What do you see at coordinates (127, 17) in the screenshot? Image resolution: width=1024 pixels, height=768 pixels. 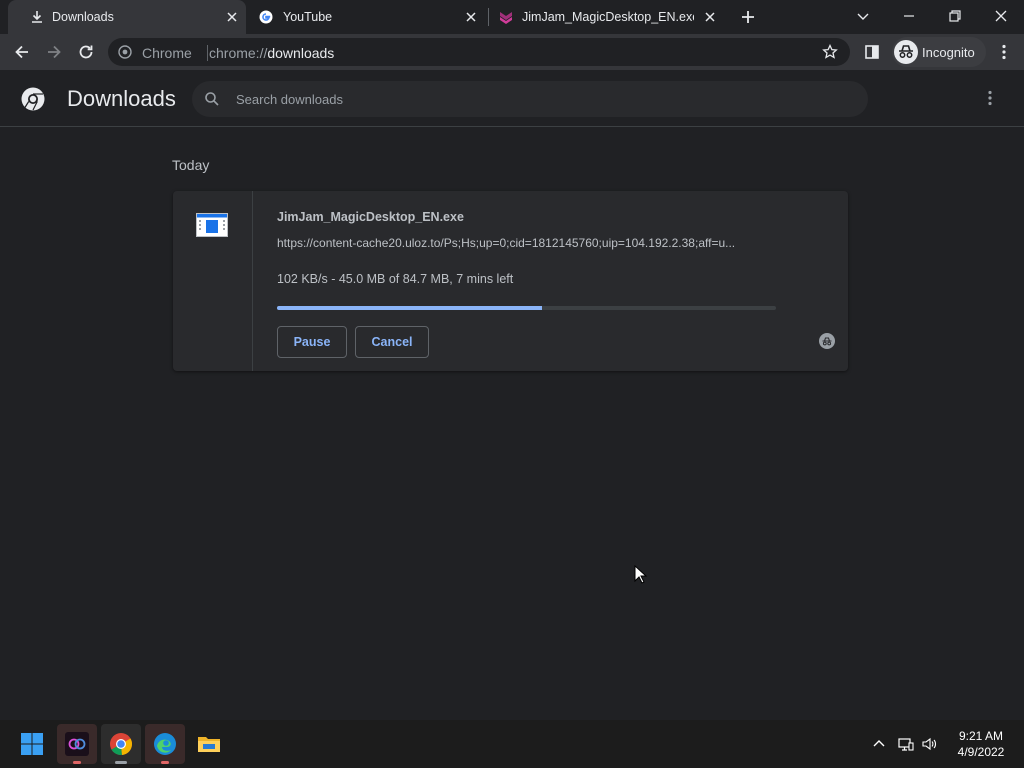 I see `tab-downloads: Downloads` at bounding box center [127, 17].